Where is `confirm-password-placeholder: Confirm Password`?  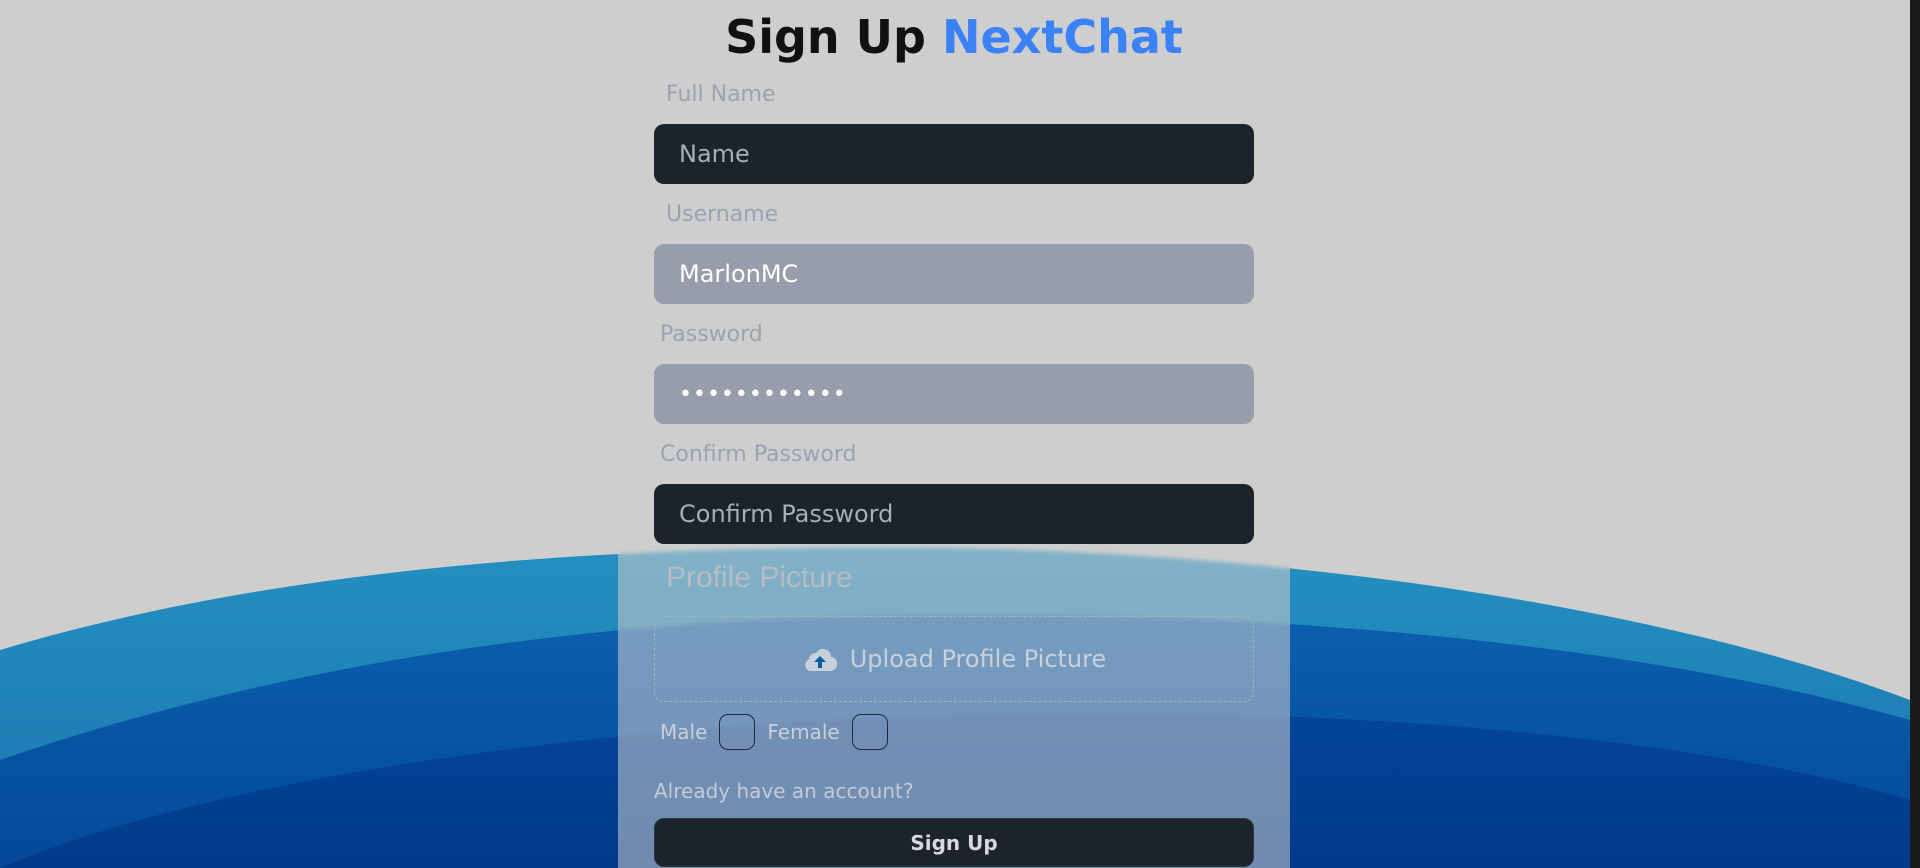
confirm-password-placeholder: Confirm Password is located at coordinates (786, 514).